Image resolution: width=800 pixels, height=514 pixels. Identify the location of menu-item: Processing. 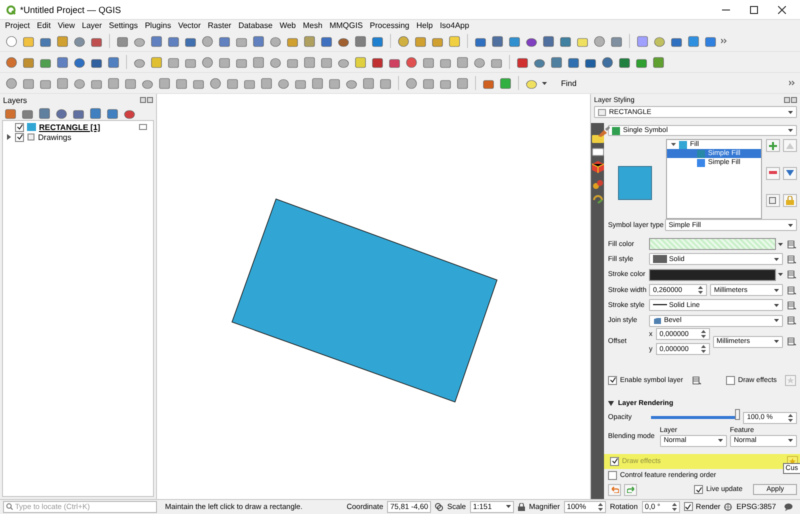
(390, 25).